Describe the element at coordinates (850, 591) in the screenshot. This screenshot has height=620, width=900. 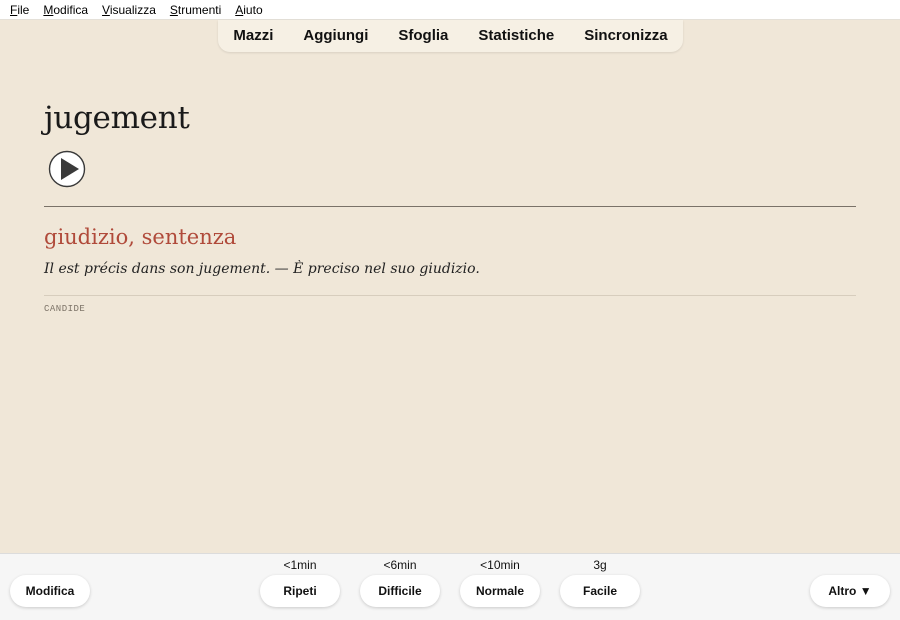
I see `more-button: Altro ▼` at that location.